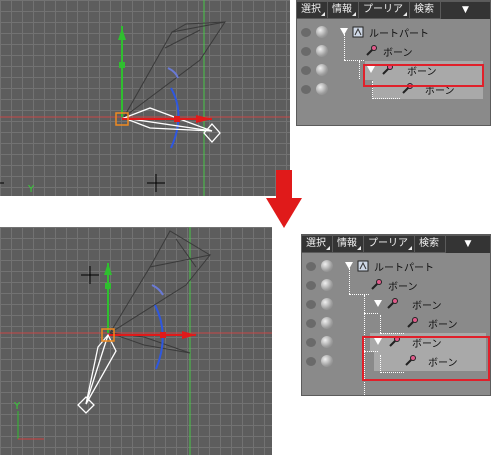 This screenshot has height=465, width=491. I want to click on bone-wireframe-upper, so click(175, 69).